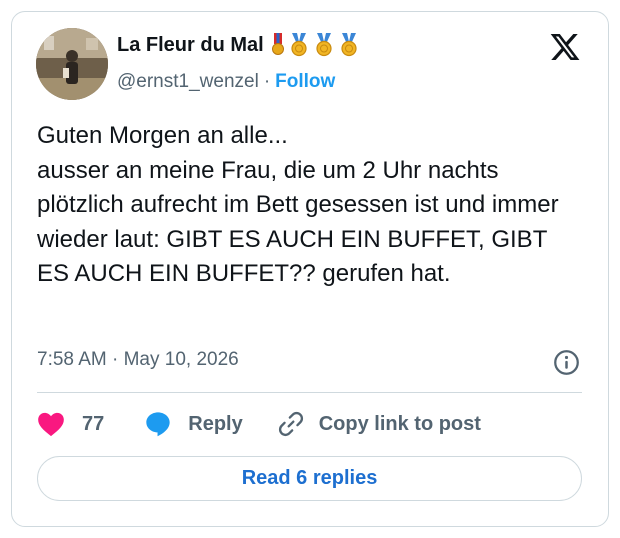  What do you see at coordinates (399, 423) in the screenshot?
I see `copy-link-label: Copy link to post` at bounding box center [399, 423].